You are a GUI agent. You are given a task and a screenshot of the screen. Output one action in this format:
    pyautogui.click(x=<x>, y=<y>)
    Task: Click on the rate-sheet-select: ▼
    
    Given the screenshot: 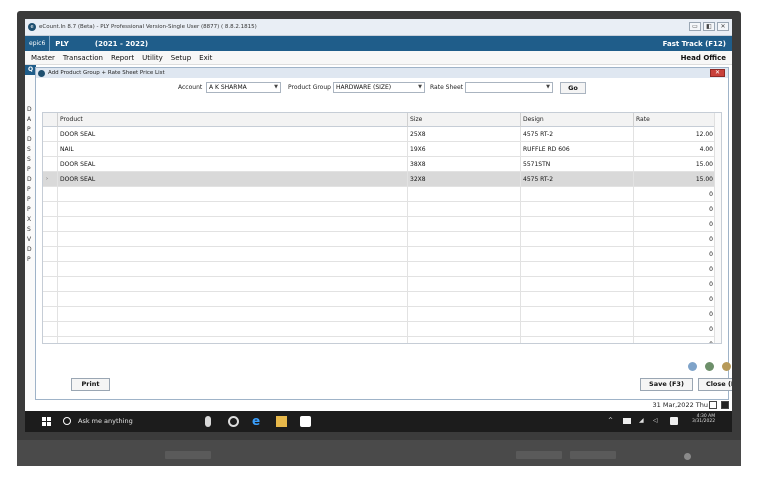 What is the action you would take?
    pyautogui.click(x=509, y=87)
    